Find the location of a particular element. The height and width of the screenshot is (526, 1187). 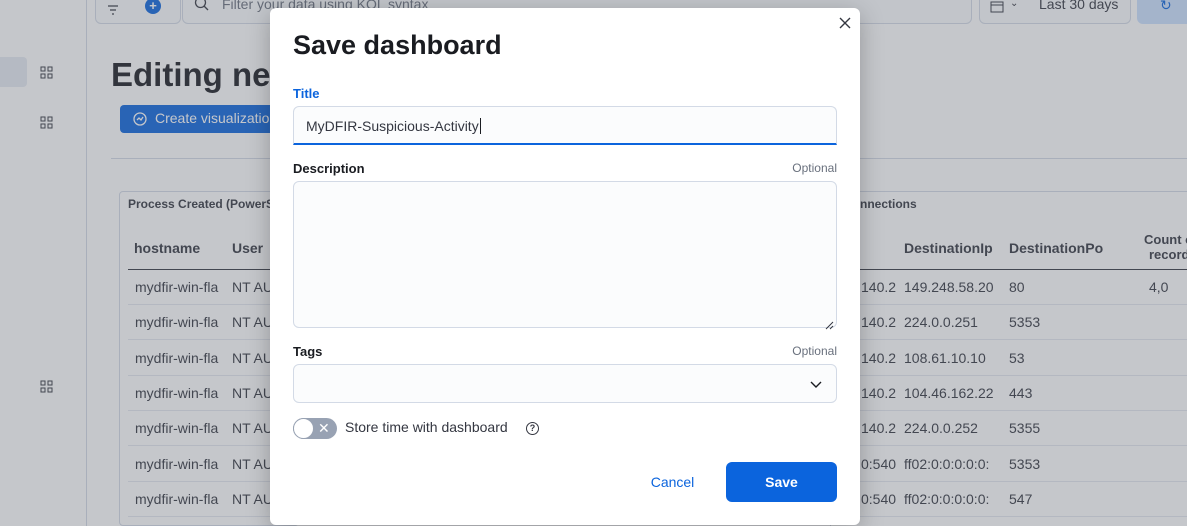

question-icon: ? is located at coordinates (532, 428).